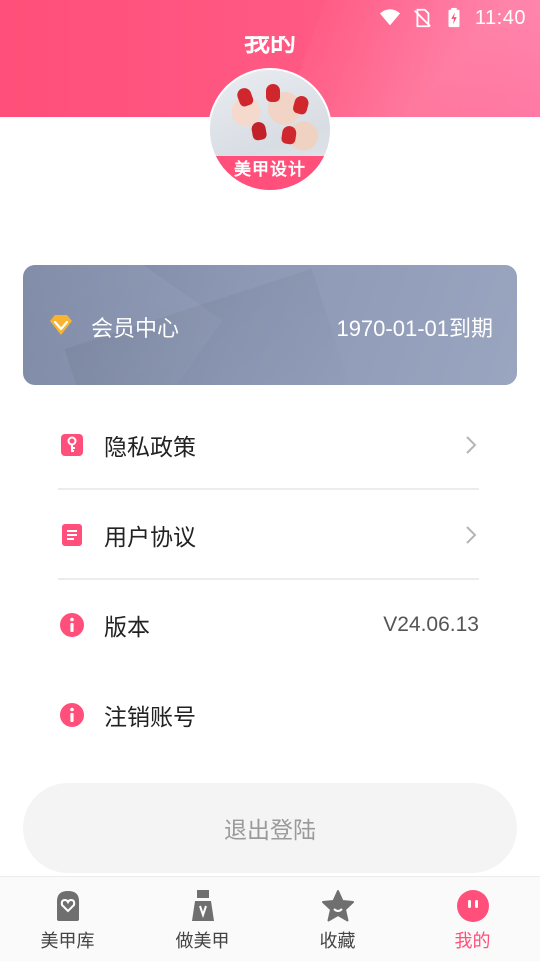 The image size is (540, 961). I want to click on nail-library-icon, so click(67, 906).